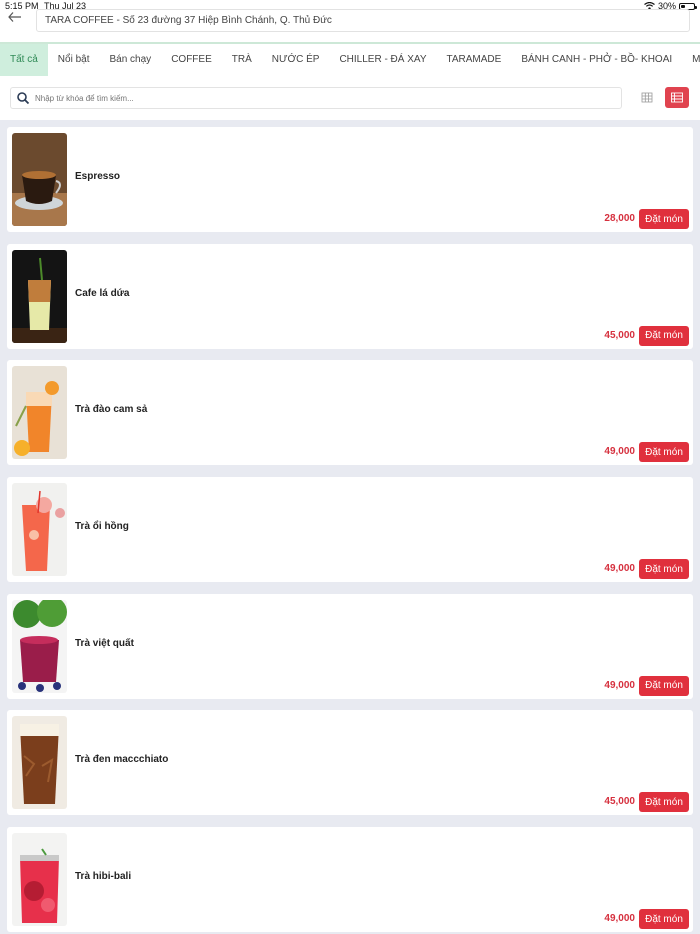 The width and height of the screenshot is (700, 934). What do you see at coordinates (102, 293) in the screenshot?
I see `product-name: Cafe lá dứa` at bounding box center [102, 293].